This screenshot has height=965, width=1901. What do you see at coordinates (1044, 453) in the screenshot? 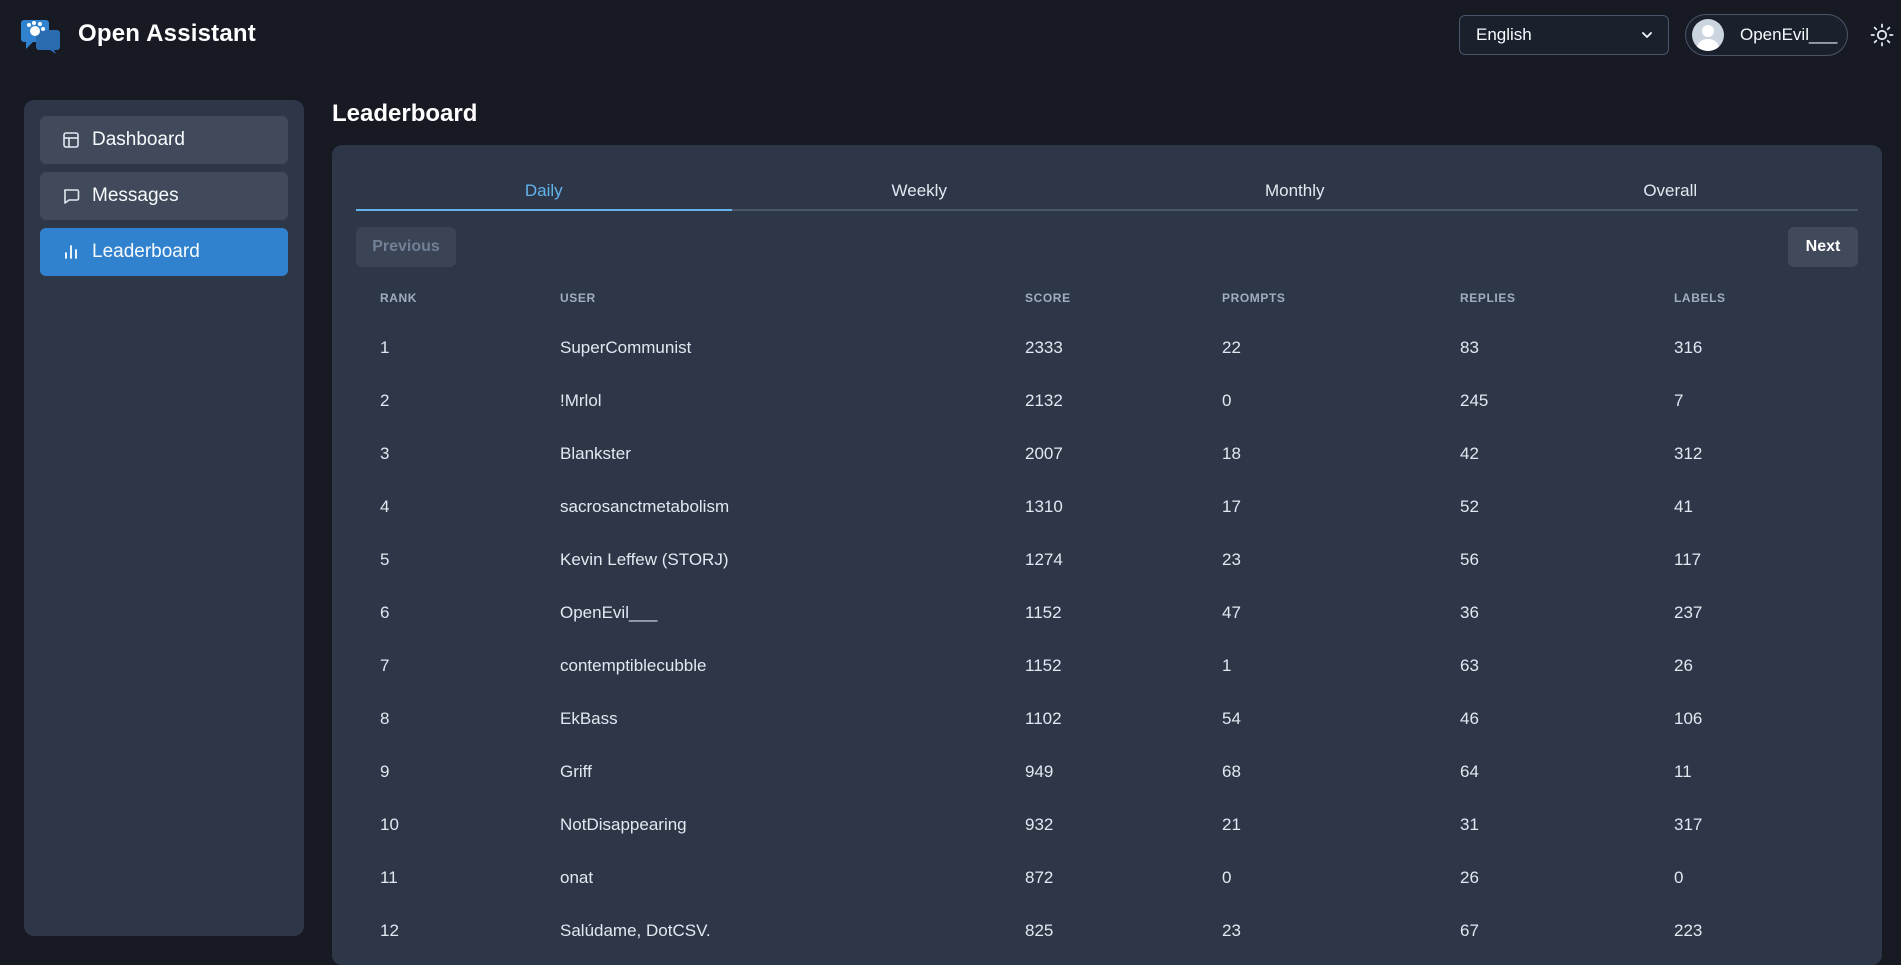
I see `cell-score: 2007` at bounding box center [1044, 453].